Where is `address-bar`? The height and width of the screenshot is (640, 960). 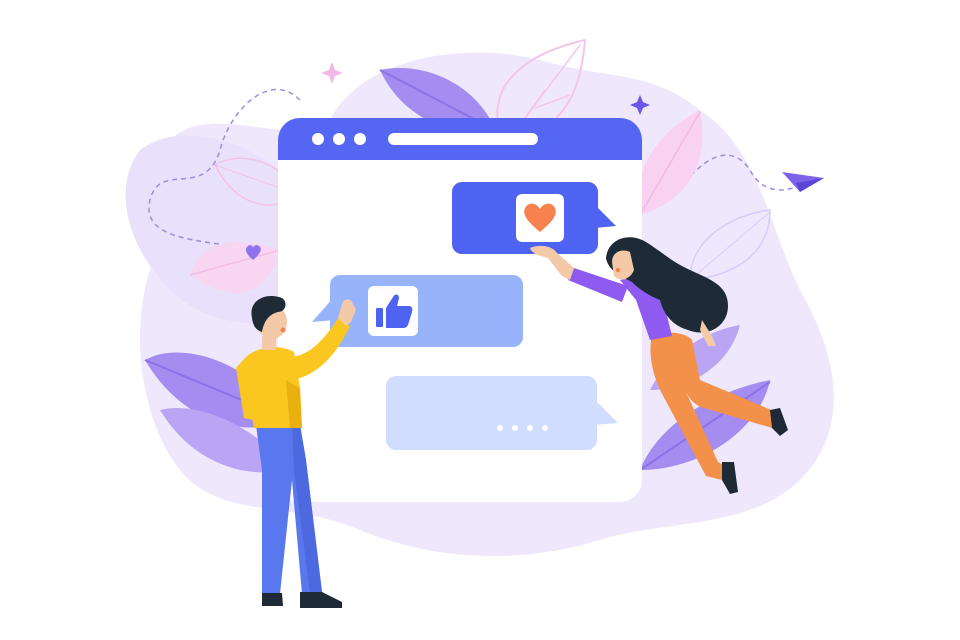 address-bar is located at coordinates (463, 139).